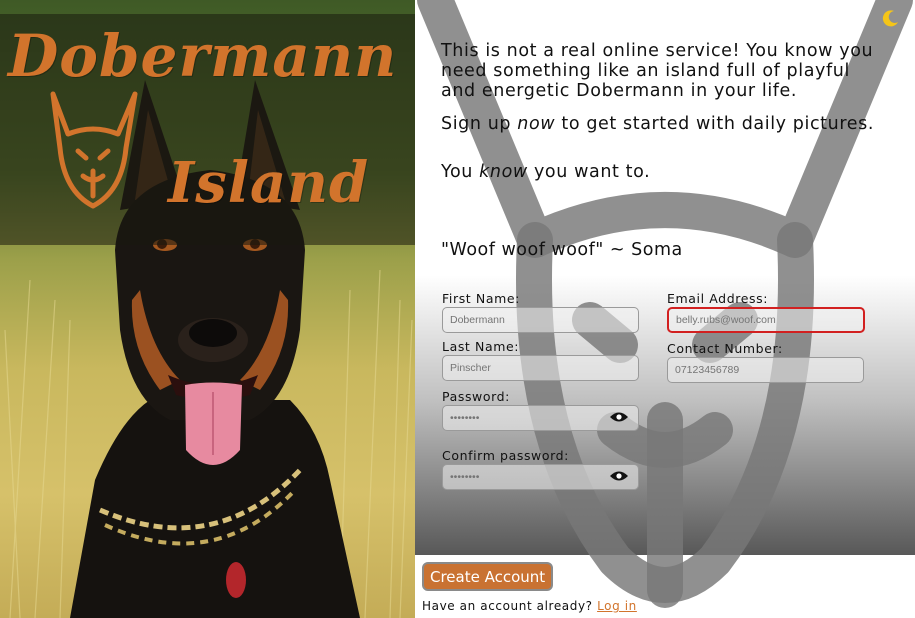 This screenshot has width=915, height=618. Describe the element at coordinates (203, 56) in the screenshot. I see `logo-title-word-1: Dobermann` at that location.